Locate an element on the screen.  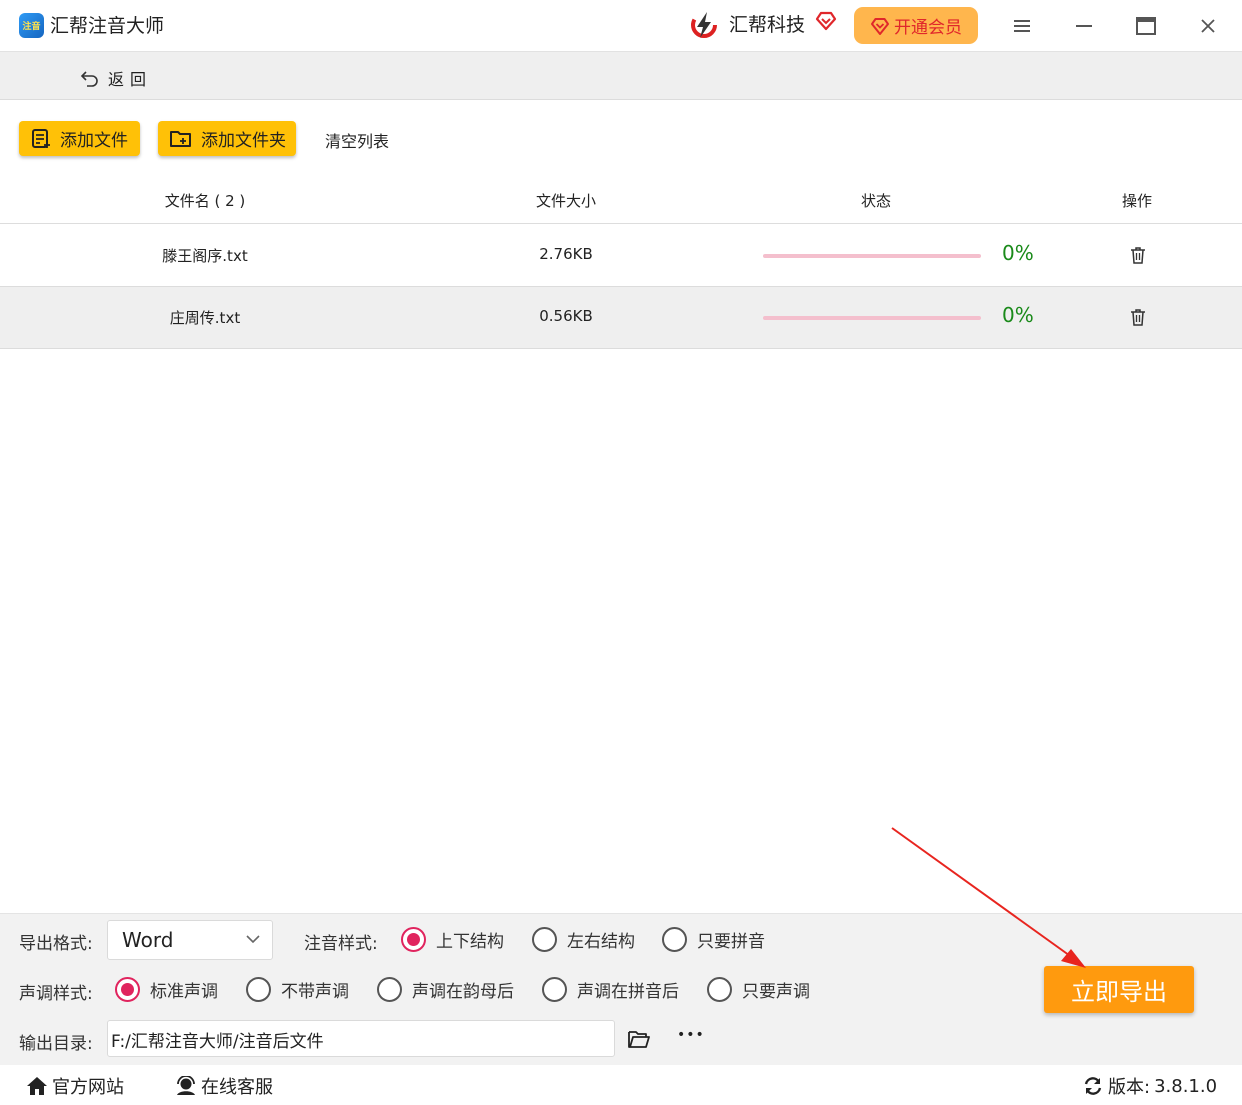
output-label: 输出目录: is located at coordinates (56, 1044).